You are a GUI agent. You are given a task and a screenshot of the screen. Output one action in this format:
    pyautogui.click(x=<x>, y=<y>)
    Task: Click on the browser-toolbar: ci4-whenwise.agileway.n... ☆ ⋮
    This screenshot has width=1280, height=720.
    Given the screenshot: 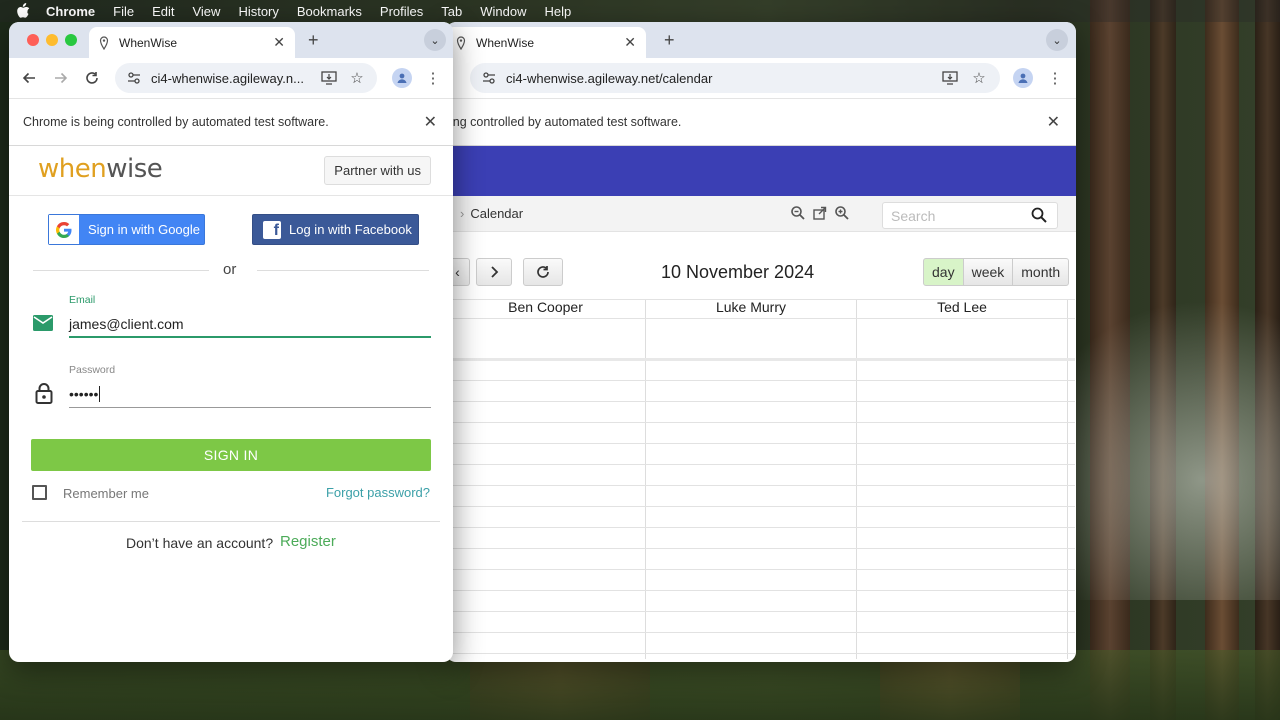 What is the action you would take?
    pyautogui.click(x=231, y=78)
    